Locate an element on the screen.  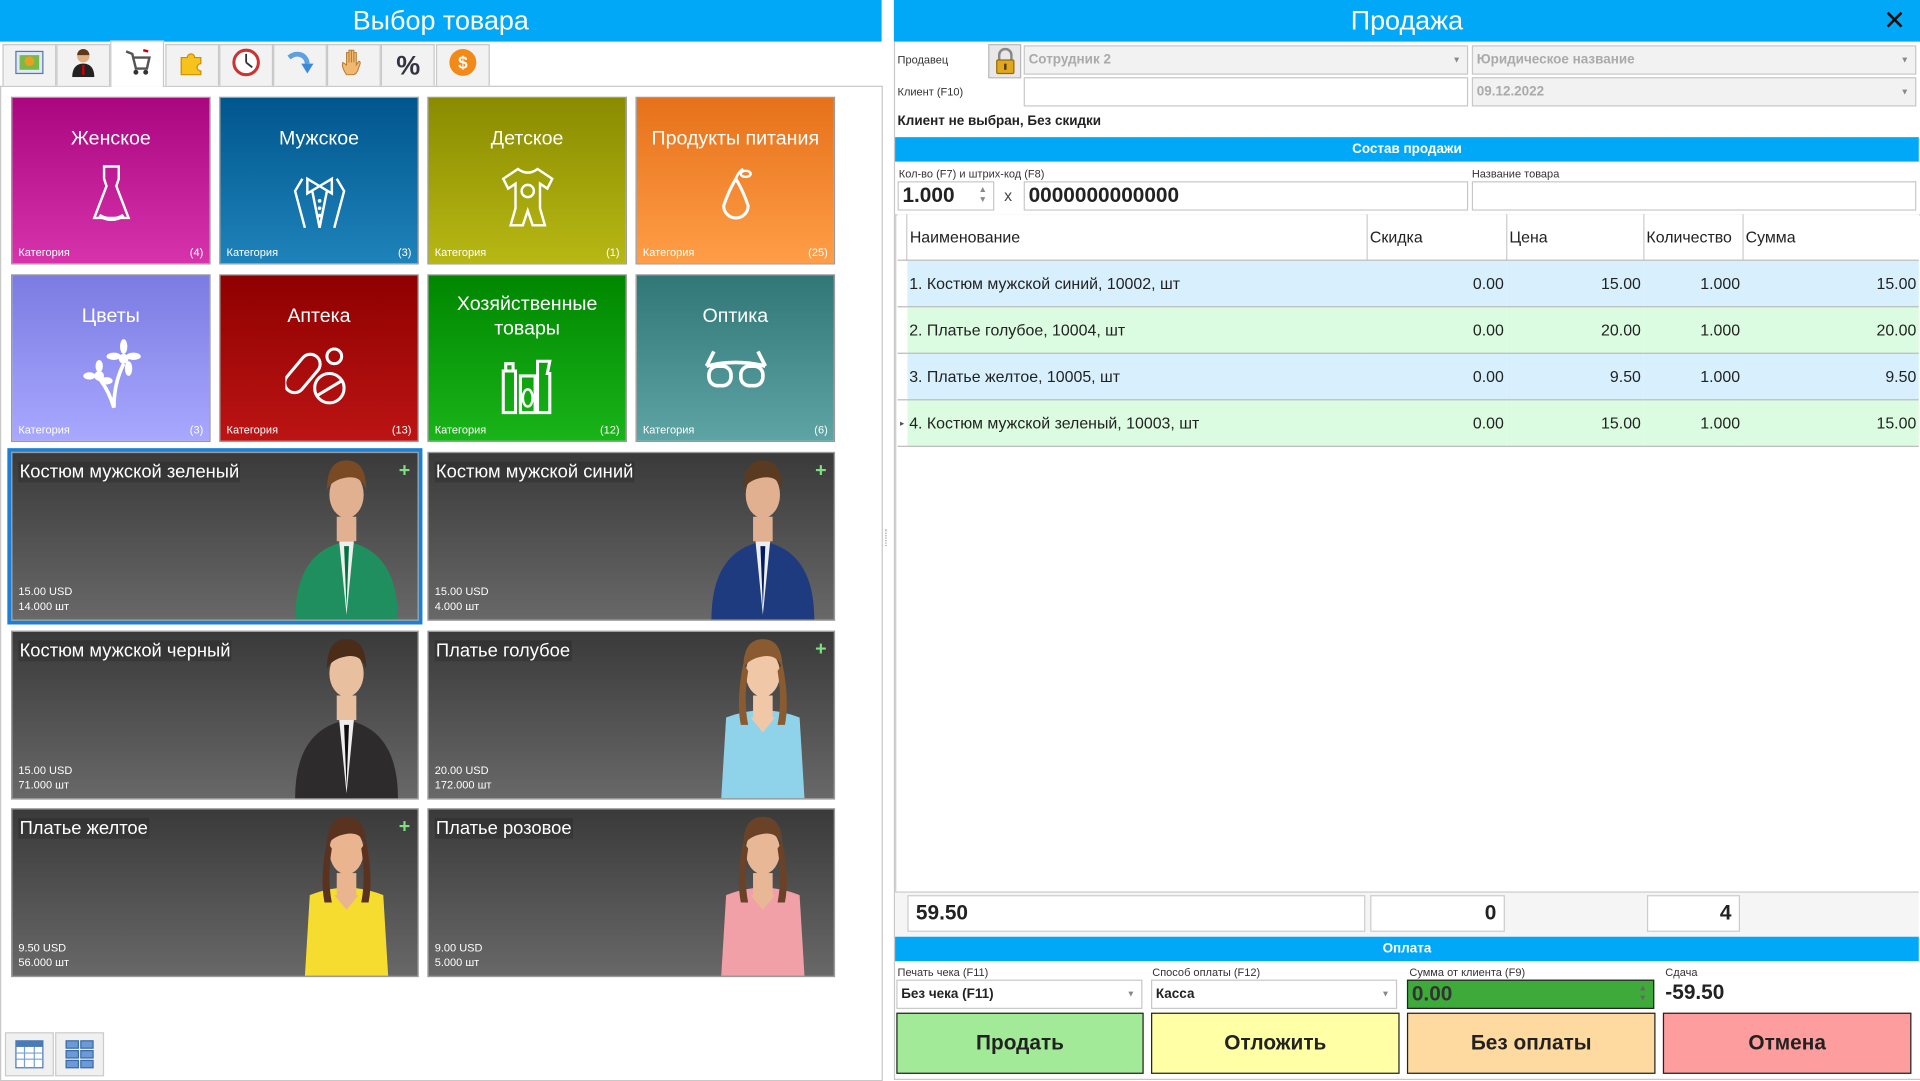
cell-name: 2. Платье голубое, 10004, шт is located at coordinates (1136, 330).